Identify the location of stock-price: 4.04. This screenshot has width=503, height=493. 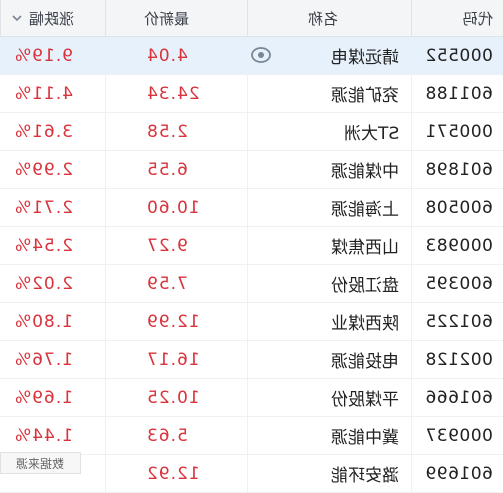
(176, 55).